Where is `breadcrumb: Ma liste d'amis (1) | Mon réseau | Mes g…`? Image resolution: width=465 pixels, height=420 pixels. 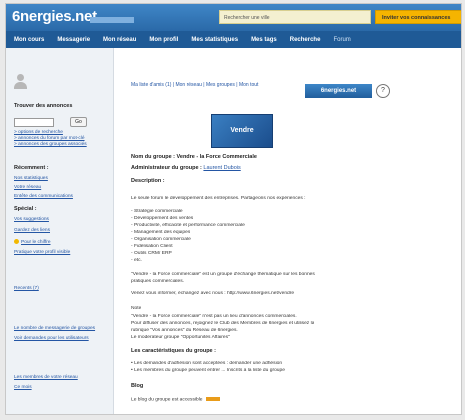
breadcrumb: Ma liste d'amis (1) | Mon réseau | Mes g… is located at coordinates (210, 85).